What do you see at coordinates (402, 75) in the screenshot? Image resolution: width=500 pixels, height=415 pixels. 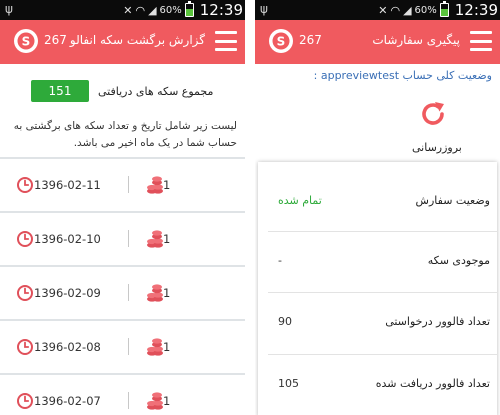 I see `account-status-heading: وضعیت کلی حساب appreviewtest :` at bounding box center [402, 75].